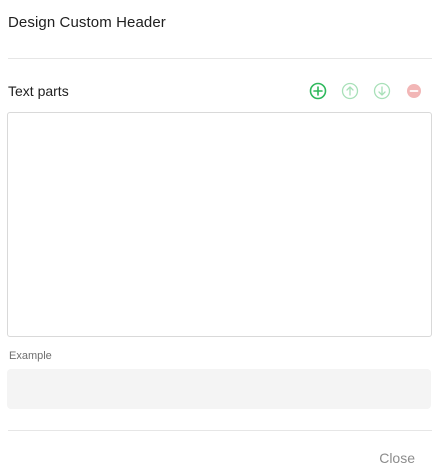 This screenshot has width=437, height=474. Describe the element at coordinates (220, 430) in the screenshot. I see `footer-divider` at that location.